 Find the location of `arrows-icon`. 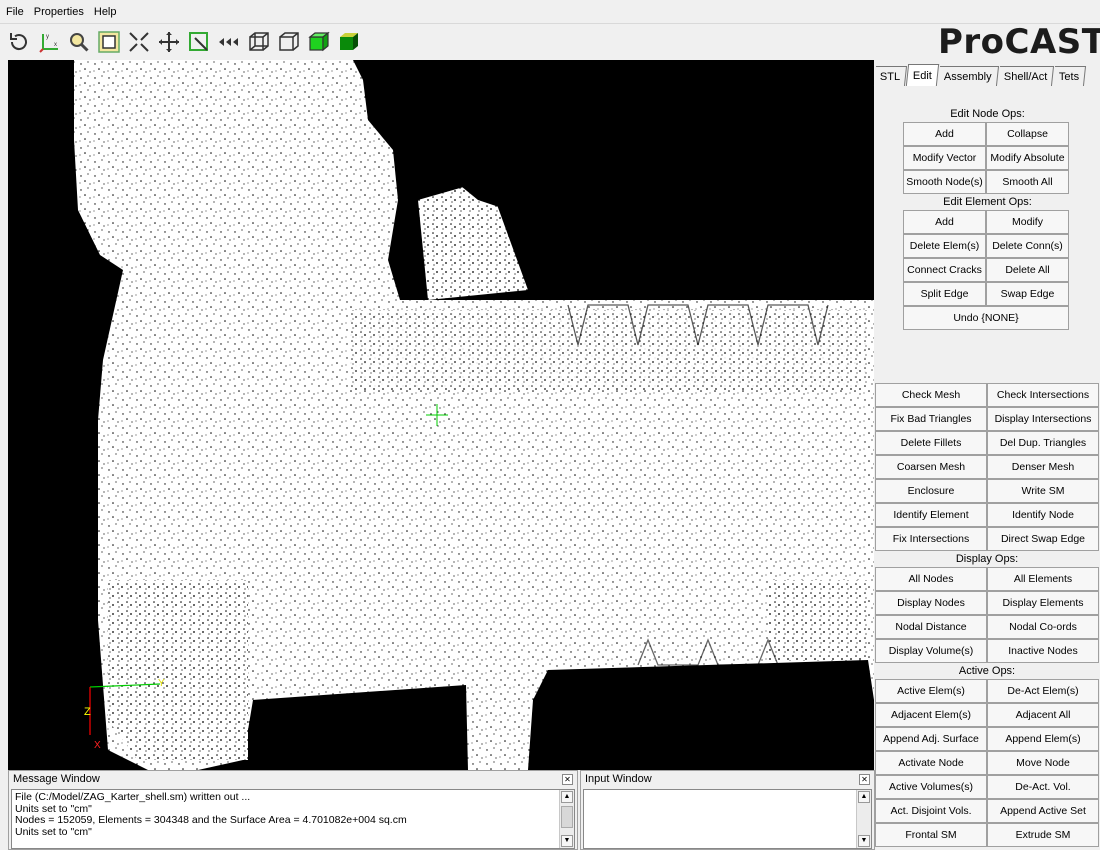

arrows-icon is located at coordinates (229, 42).